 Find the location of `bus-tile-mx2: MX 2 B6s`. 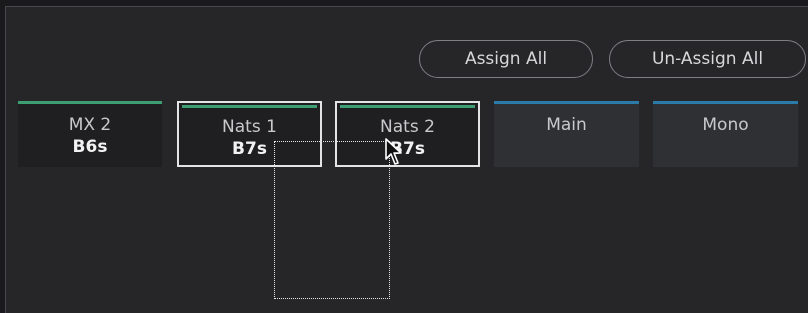

bus-tile-mx2: MX 2 B6s is located at coordinates (90, 134).